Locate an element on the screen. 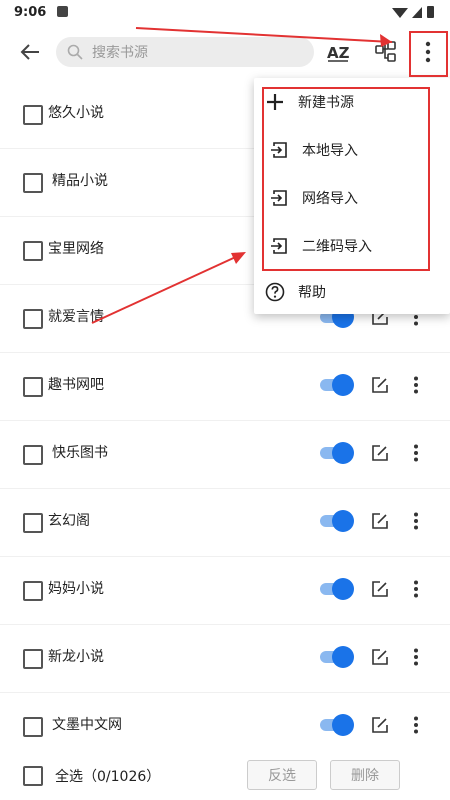 Image resolution: width=450 pixels, height=800 pixels. select-all-checkbox is located at coordinates (33, 776).